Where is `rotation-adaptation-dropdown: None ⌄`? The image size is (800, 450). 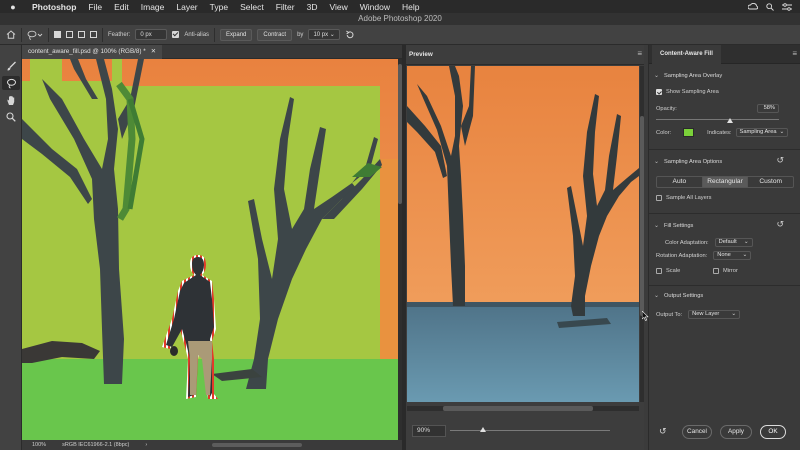 rotation-adaptation-dropdown: None ⌄ is located at coordinates (732, 255).